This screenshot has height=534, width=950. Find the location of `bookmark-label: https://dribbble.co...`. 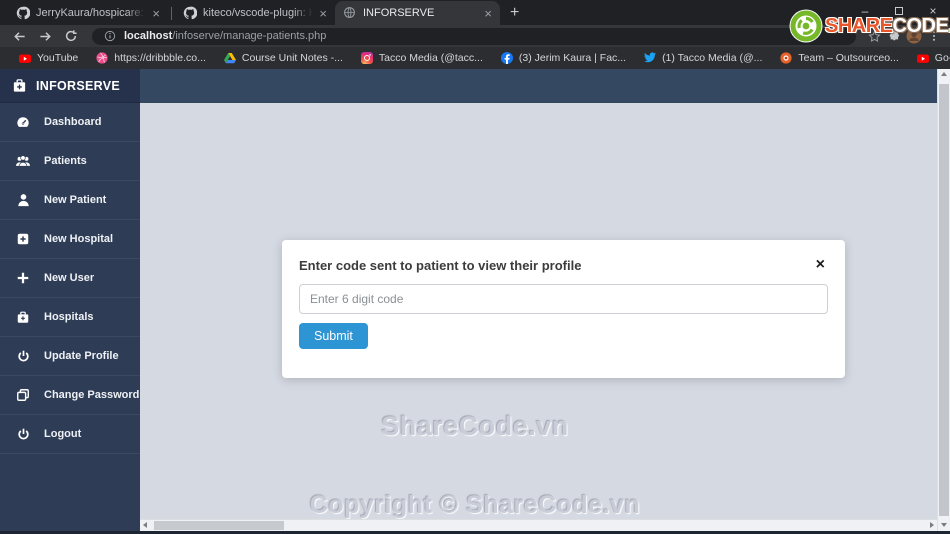

bookmark-label: https://dribbble.co... is located at coordinates (160, 58).